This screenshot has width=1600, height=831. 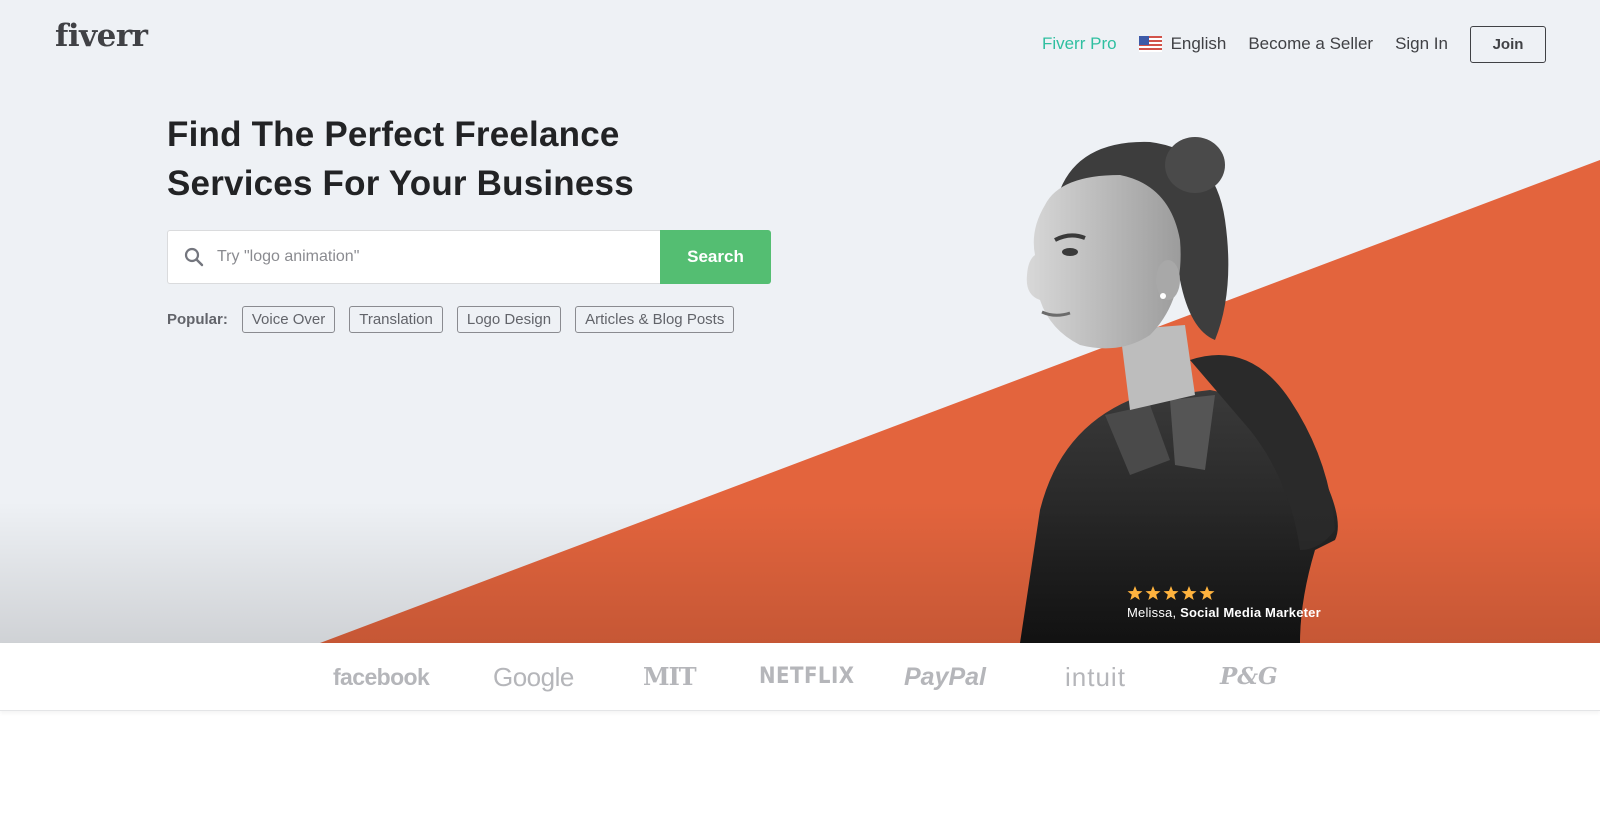 I want to click on brand-logo-google: Google, so click(x=533, y=677).